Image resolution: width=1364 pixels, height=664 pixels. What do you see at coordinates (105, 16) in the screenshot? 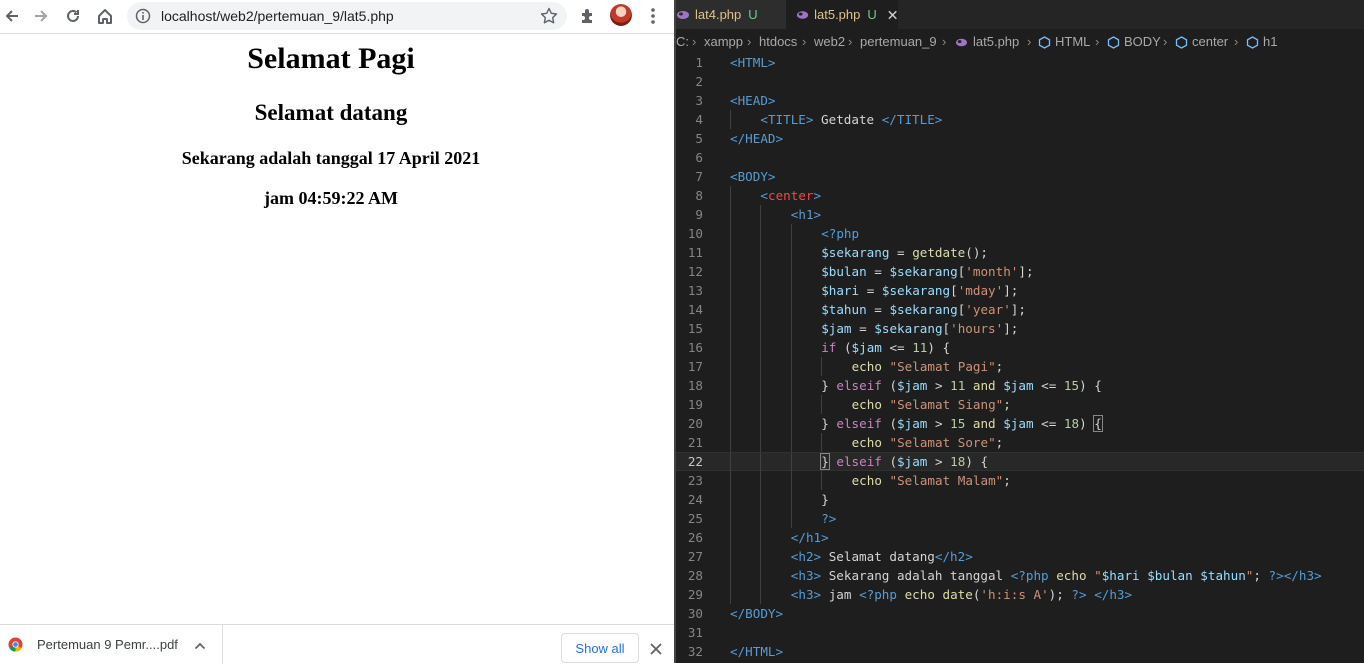
I see `home-button` at bounding box center [105, 16].